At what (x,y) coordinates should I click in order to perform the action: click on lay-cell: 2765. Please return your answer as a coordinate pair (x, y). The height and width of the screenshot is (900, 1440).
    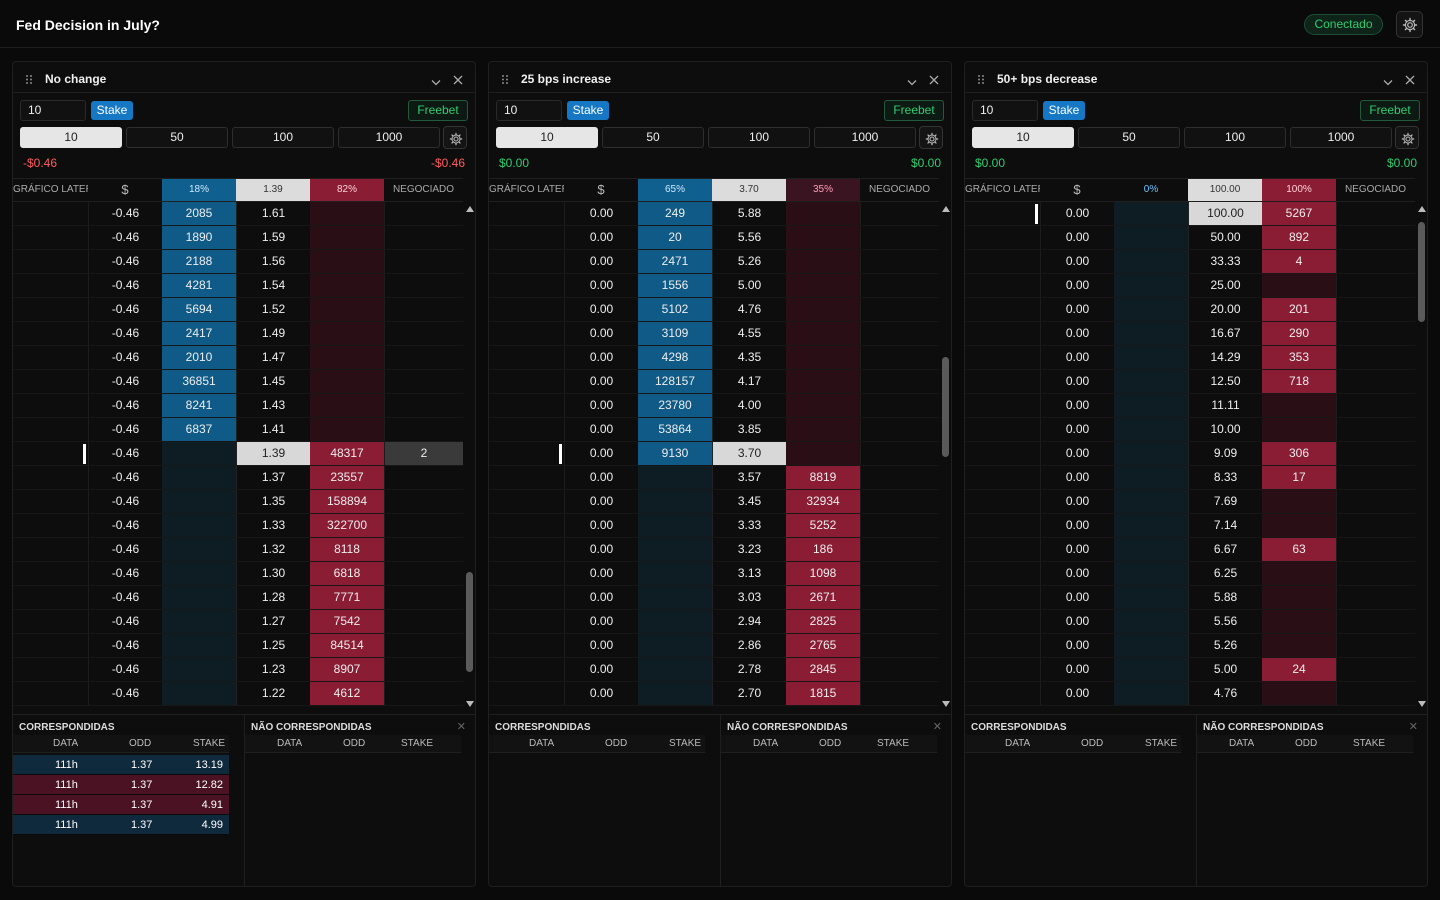
    Looking at the image, I should click on (823, 645).